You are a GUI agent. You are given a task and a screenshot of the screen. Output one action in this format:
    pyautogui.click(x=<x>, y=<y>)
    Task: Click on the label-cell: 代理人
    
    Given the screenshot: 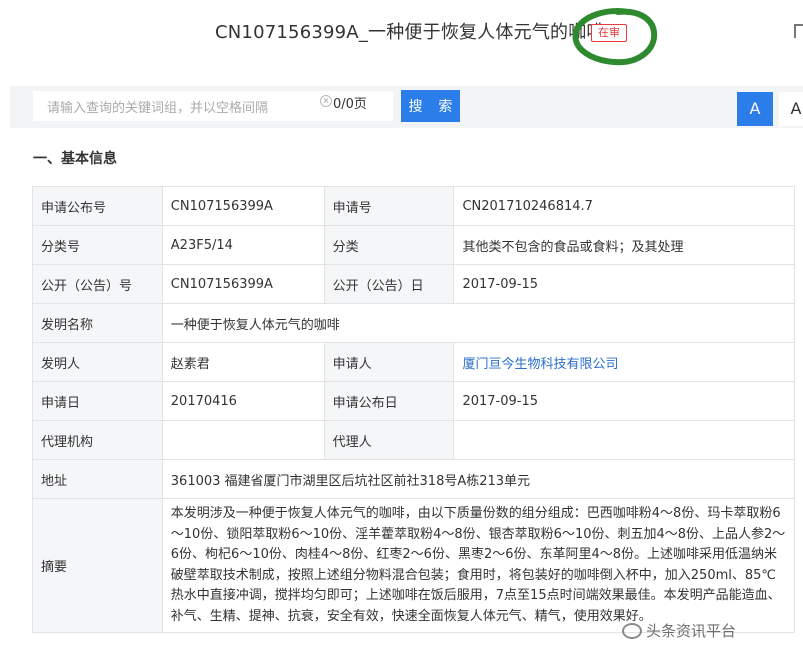 What is the action you would take?
    pyautogui.click(x=389, y=440)
    